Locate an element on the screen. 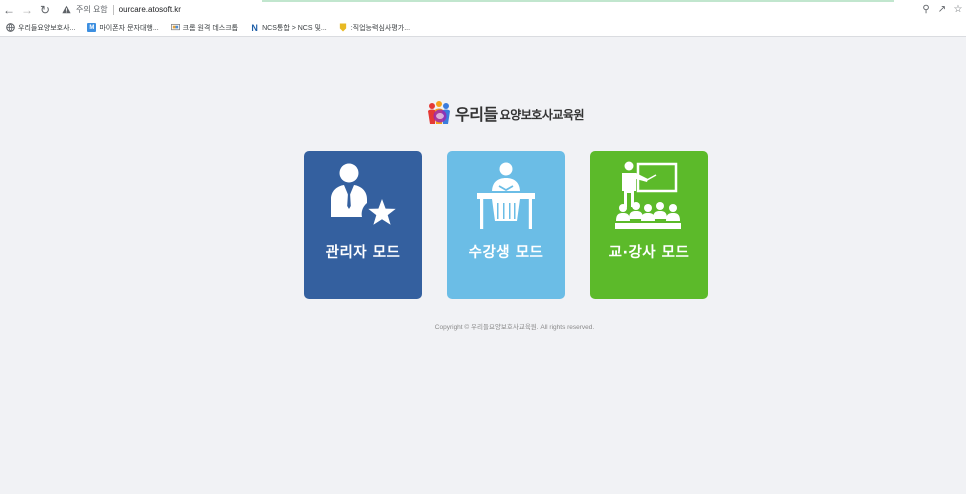 This screenshot has height=494, width=966. site-logo: 우리들 요양보호사교육원 is located at coordinates (506, 113).